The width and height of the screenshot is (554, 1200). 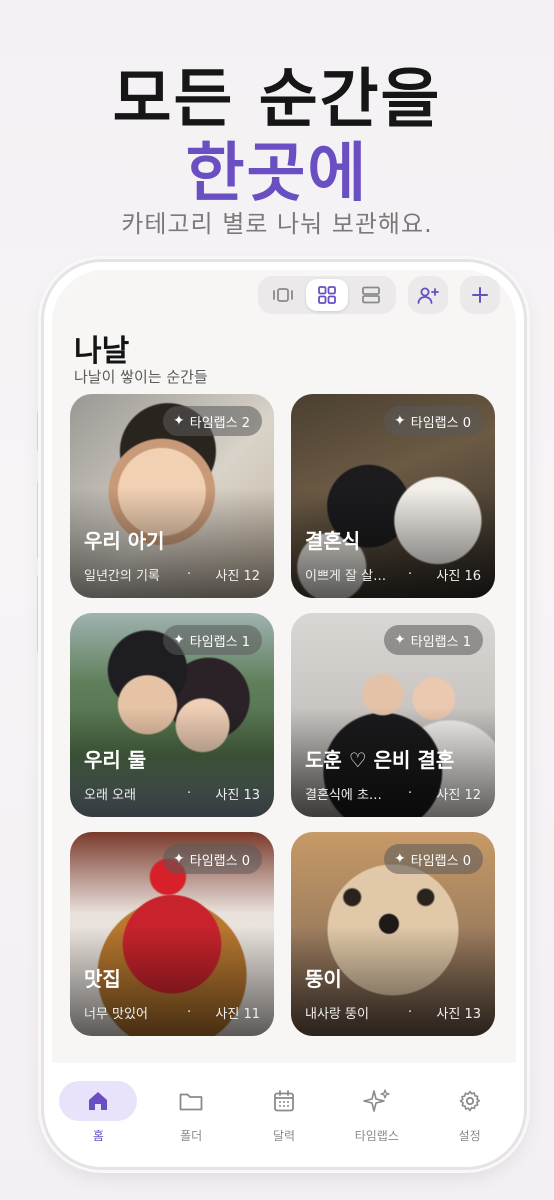 I want to click on album-subtitle: 나날이 쌓이는 순간들, so click(x=141, y=377).